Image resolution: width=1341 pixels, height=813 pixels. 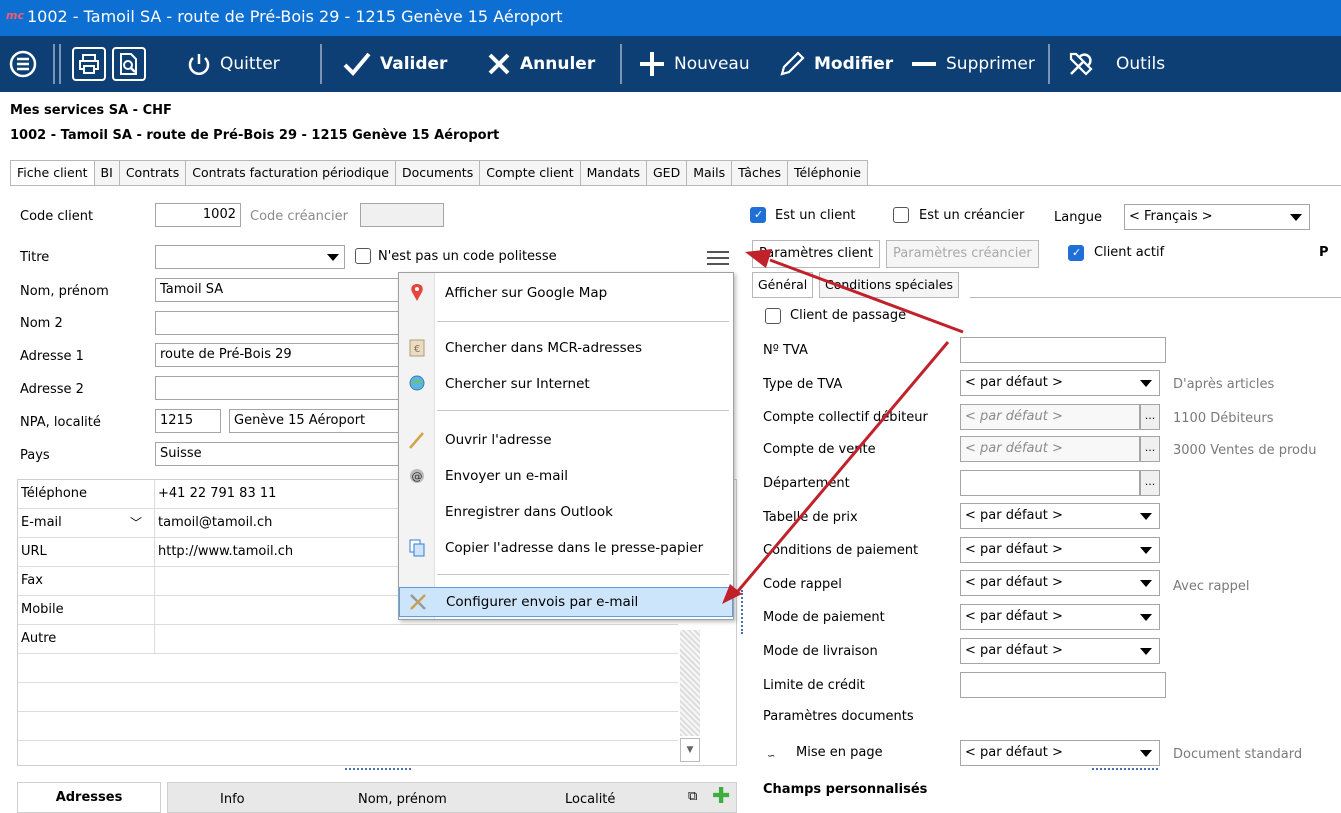 I want to click on annotation-arrow-to-menu-item, so click(x=840, y=469).